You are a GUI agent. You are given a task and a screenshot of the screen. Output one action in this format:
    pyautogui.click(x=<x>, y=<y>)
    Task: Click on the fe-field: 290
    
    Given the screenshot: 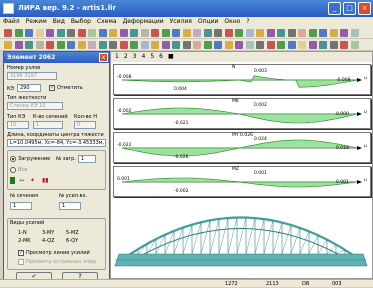 What is the action you would take?
    pyautogui.click(x=29, y=88)
    